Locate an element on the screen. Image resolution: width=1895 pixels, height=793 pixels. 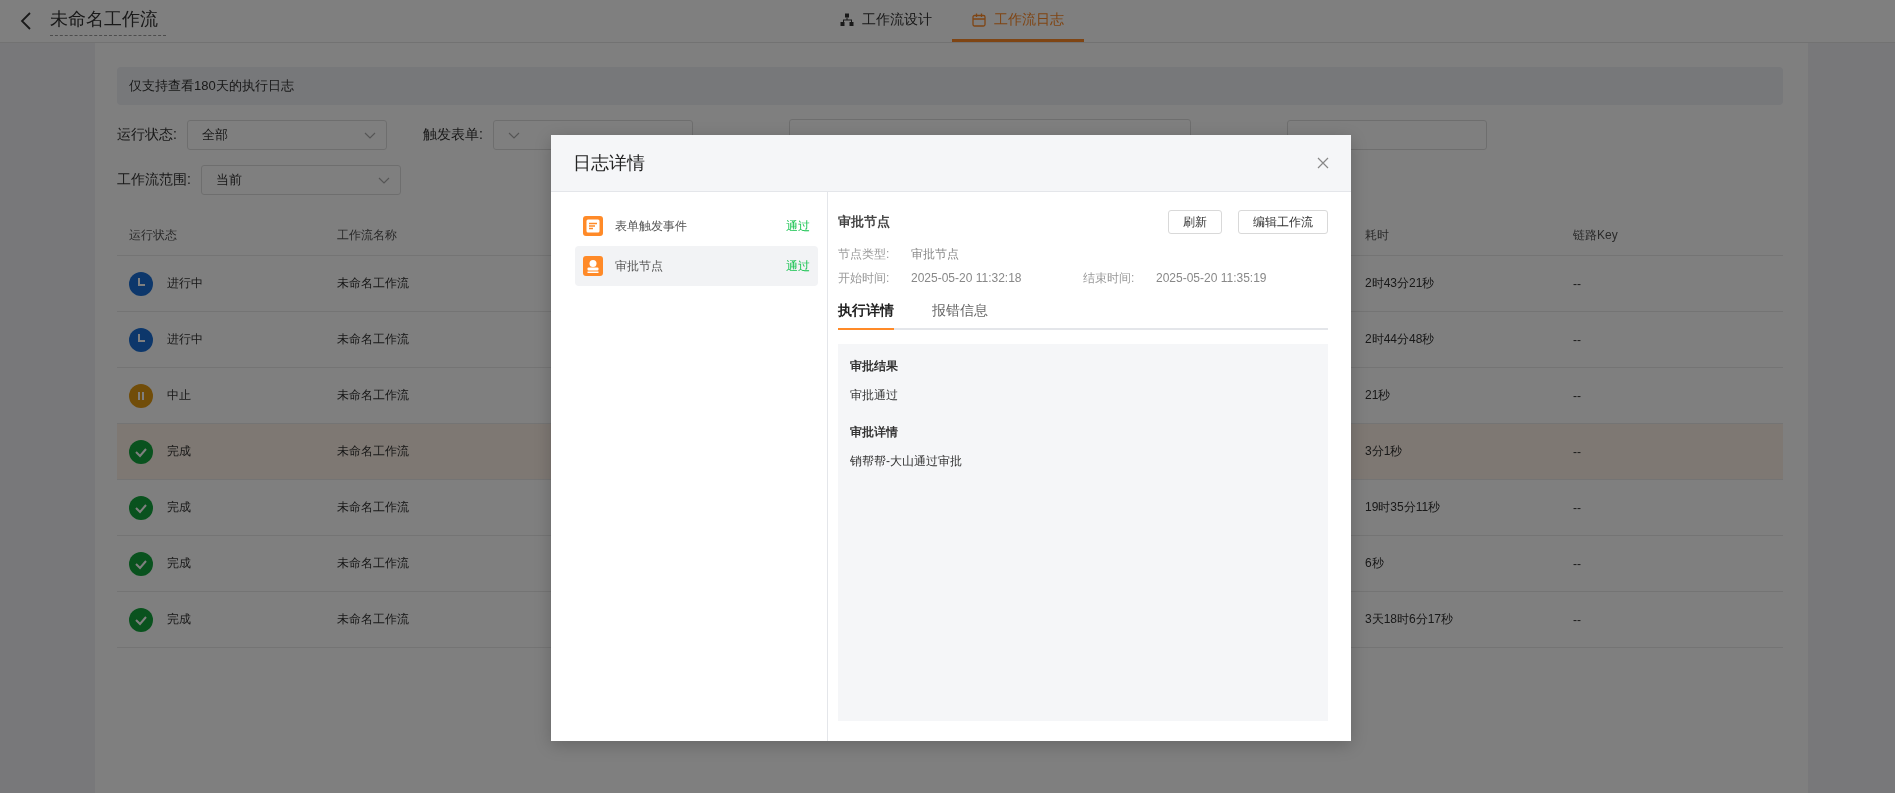
table-cell-text: 6秒 is located at coordinates (1374, 563).